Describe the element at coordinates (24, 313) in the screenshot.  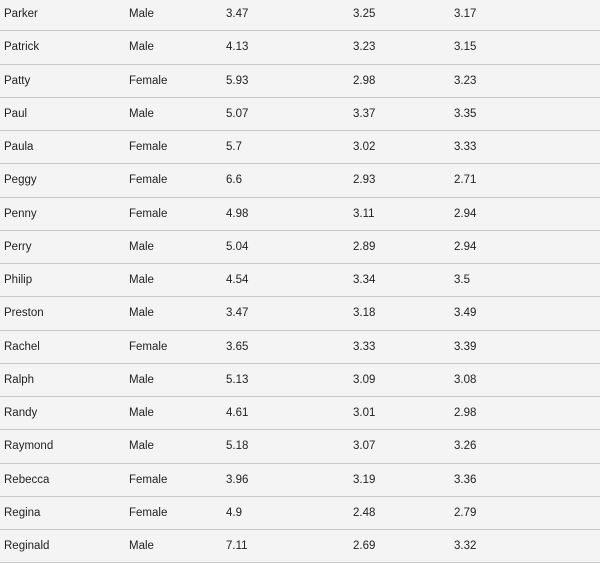
I see `name-cell: Preston` at that location.